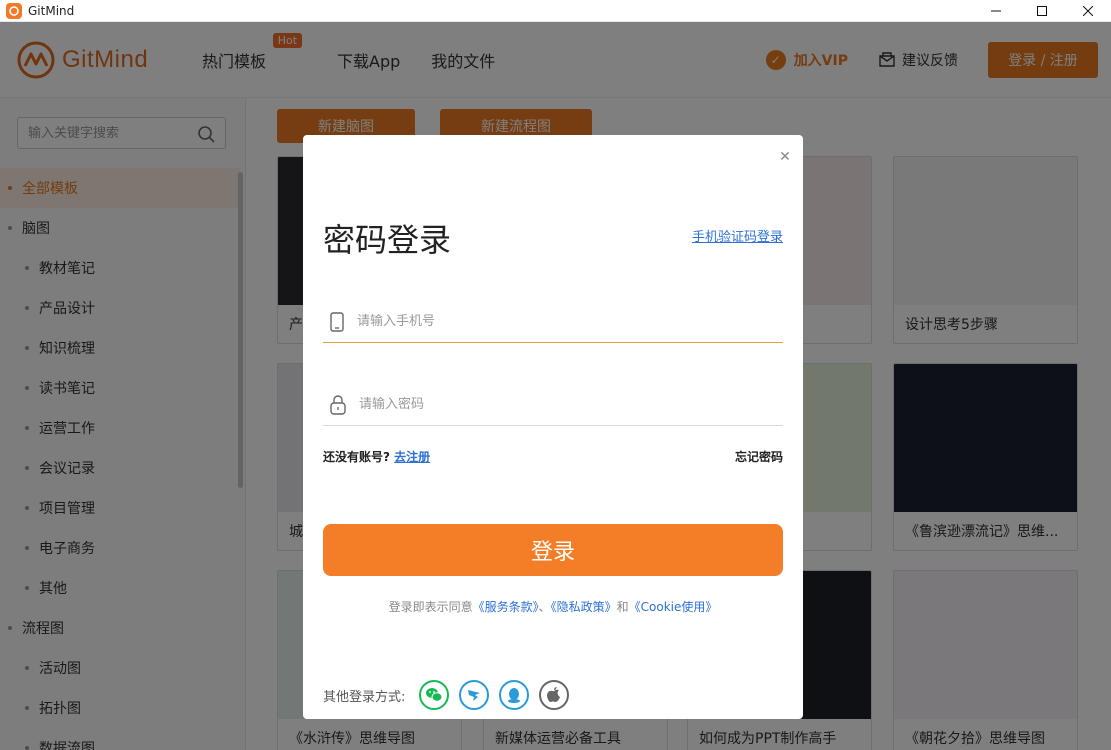  Describe the element at coordinates (1088, 11) in the screenshot. I see `close-window-button` at that location.